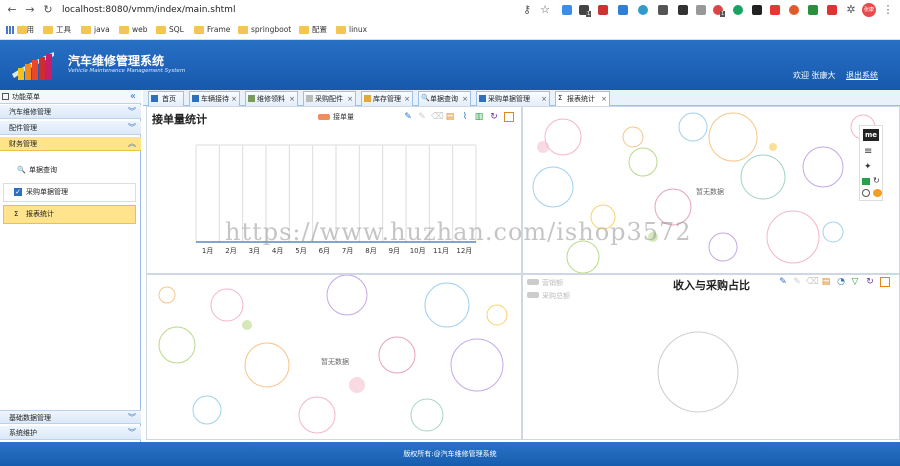 The height and width of the screenshot is (466, 900). Describe the element at coordinates (450, 454) in the screenshot. I see `footer: 版权所有:@汽车维修管理系统` at that location.